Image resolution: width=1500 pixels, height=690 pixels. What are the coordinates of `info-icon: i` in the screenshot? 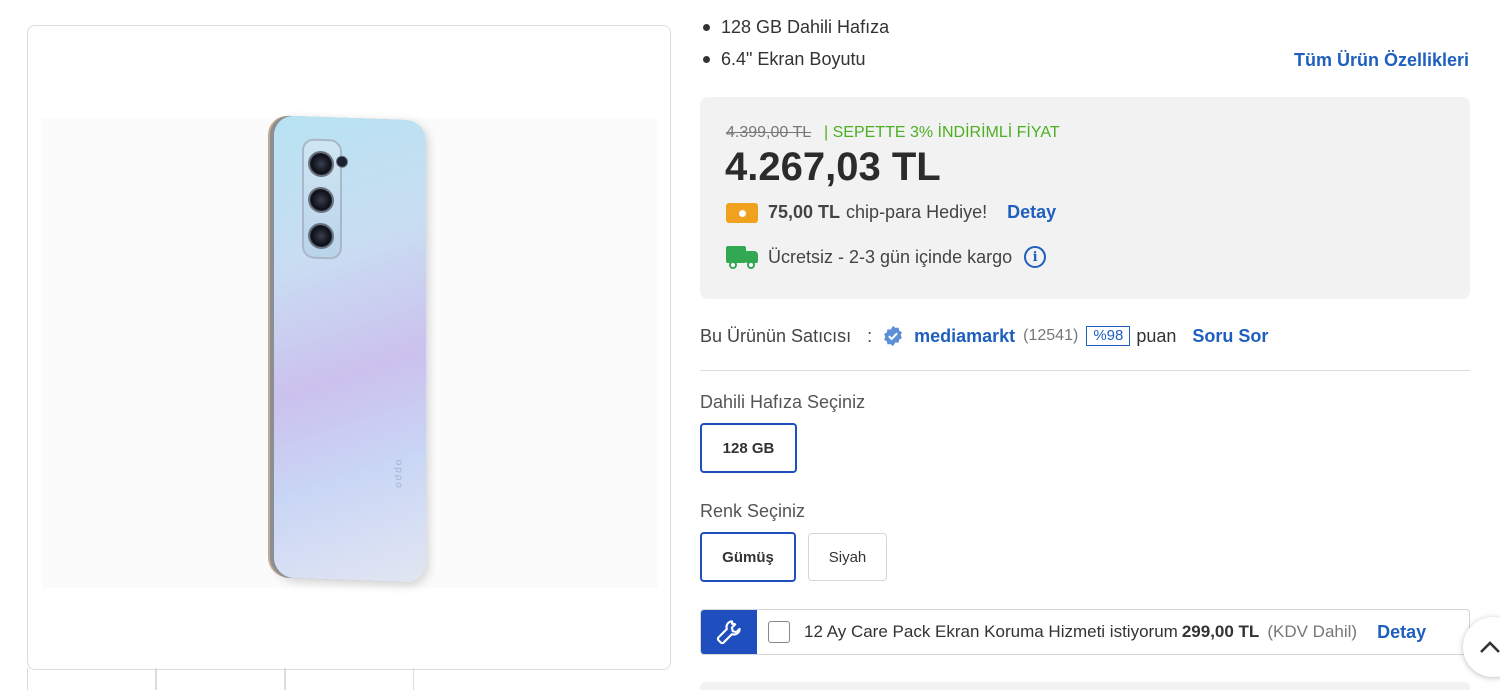 It's located at (1035, 257).